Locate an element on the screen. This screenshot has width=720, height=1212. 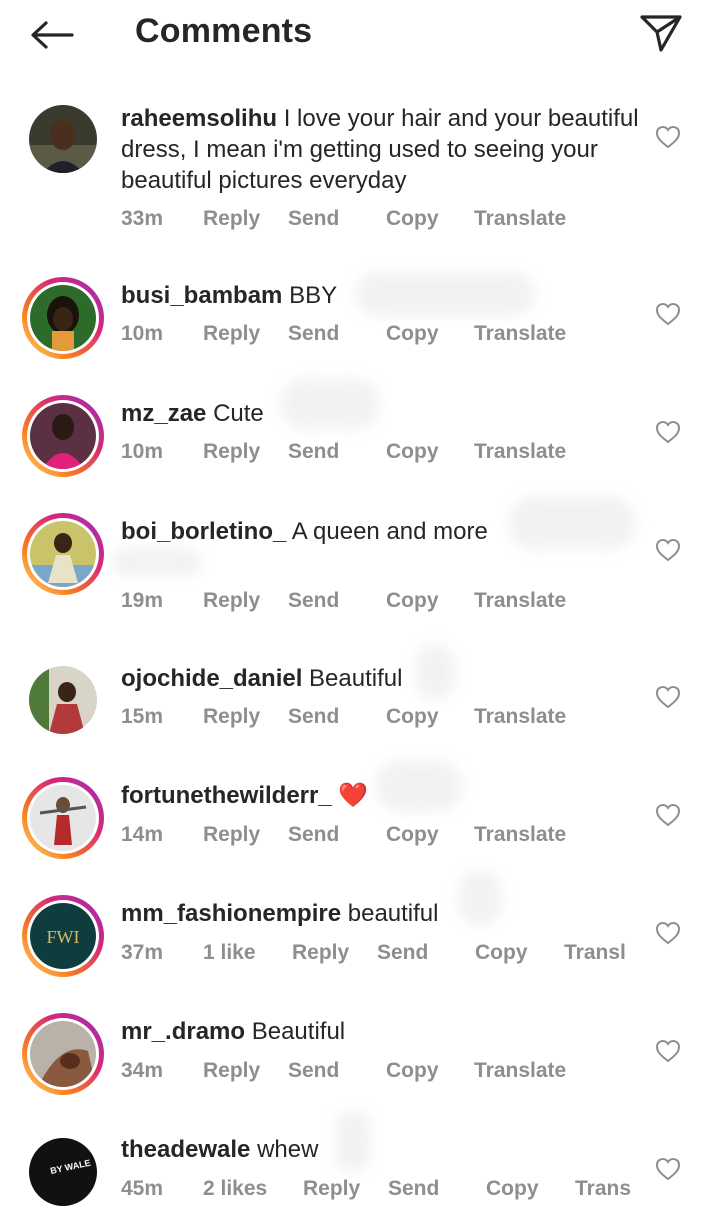
comment-username: busi_bambam is located at coordinates (201, 295).